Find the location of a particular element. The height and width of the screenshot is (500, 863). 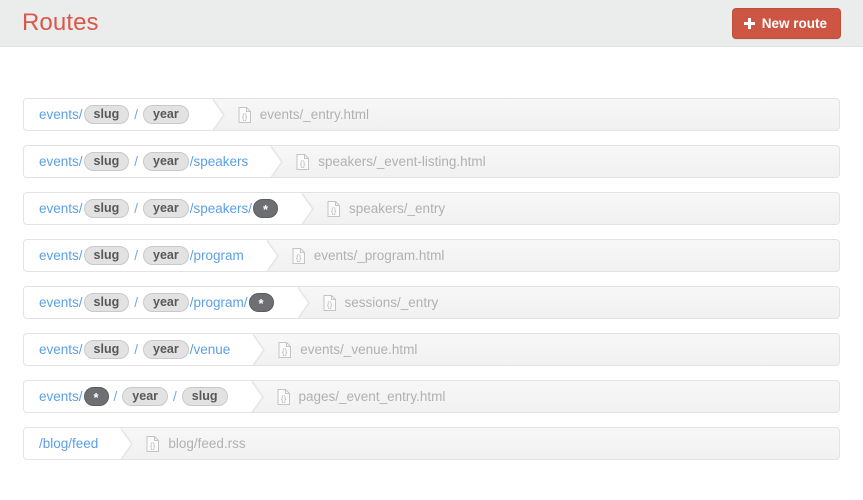

route-pattern: events/slug / year/program is located at coordinates (151, 255).